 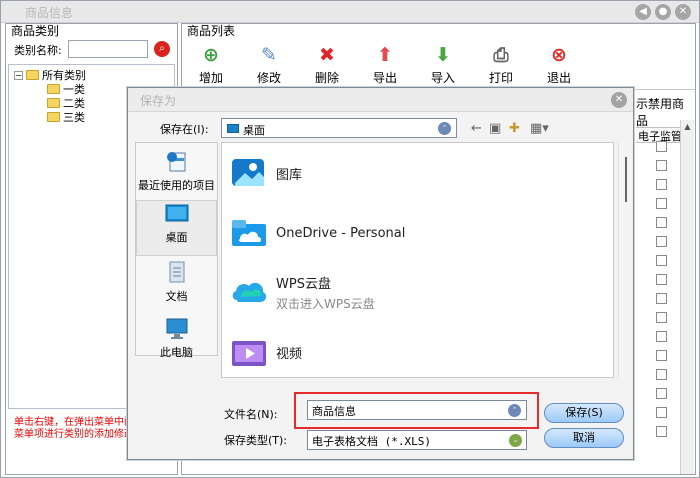 What do you see at coordinates (176, 296) in the screenshot?
I see `place-documents-label: 文档` at bounding box center [176, 296].